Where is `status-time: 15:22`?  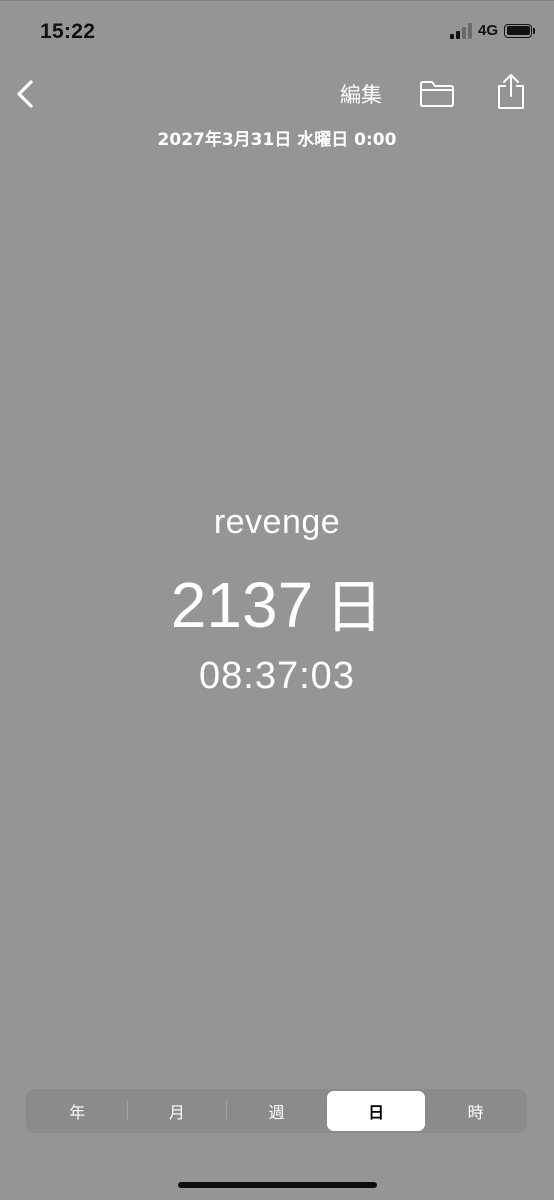 status-time: 15:22 is located at coordinates (68, 31).